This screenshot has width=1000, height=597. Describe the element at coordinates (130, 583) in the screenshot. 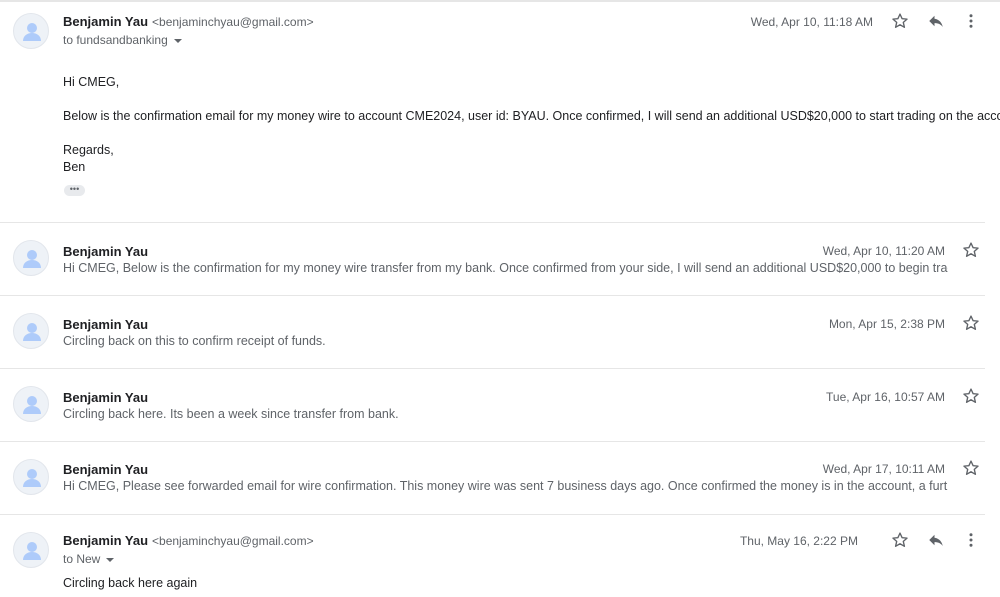

I see `body-paragraph: Circling back here again` at that location.